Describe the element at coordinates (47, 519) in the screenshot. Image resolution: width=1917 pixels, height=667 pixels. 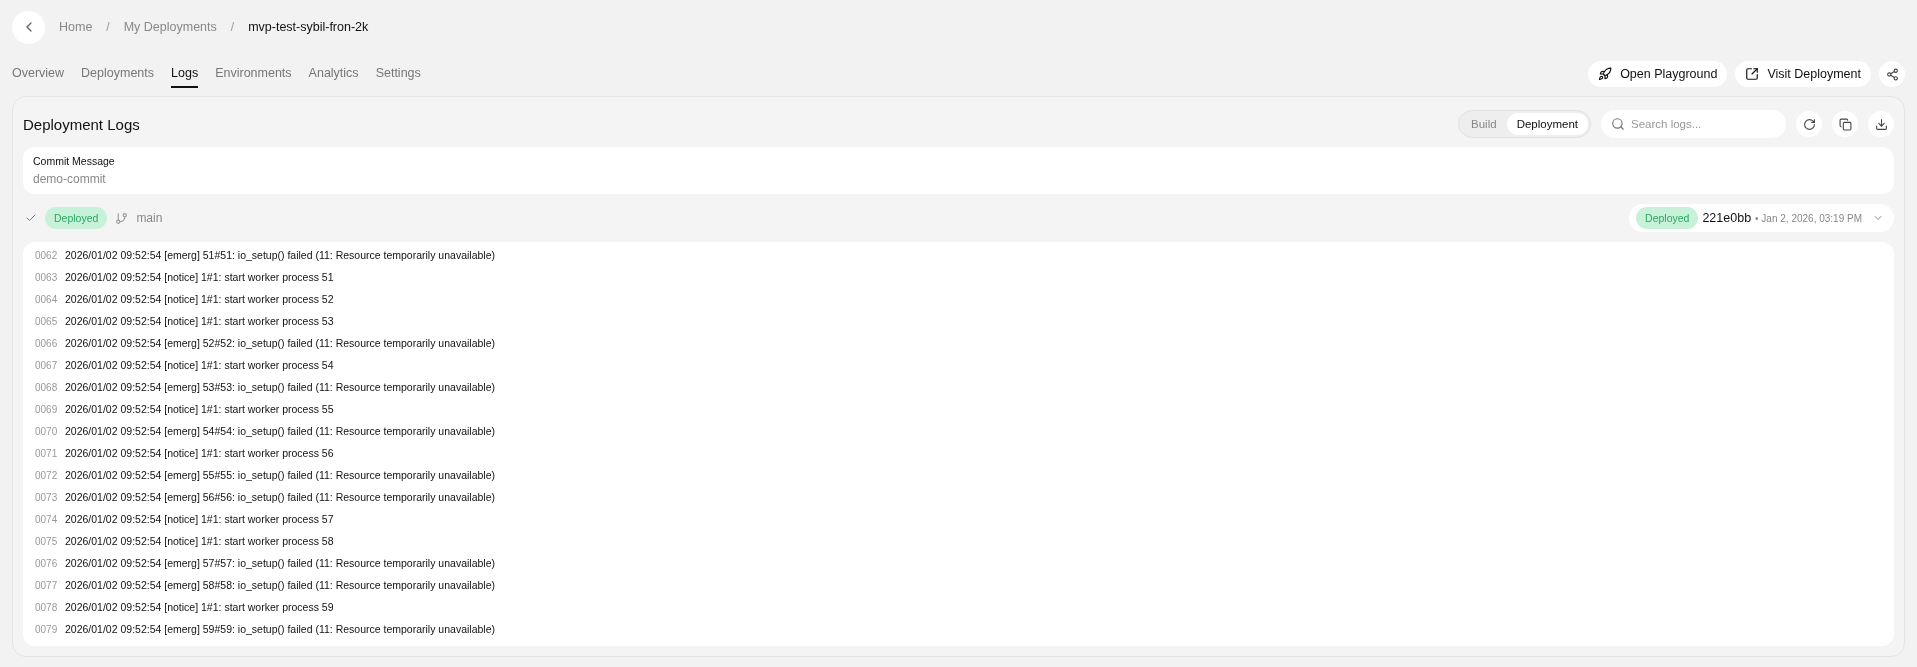
I see `line-number: 0074` at that location.